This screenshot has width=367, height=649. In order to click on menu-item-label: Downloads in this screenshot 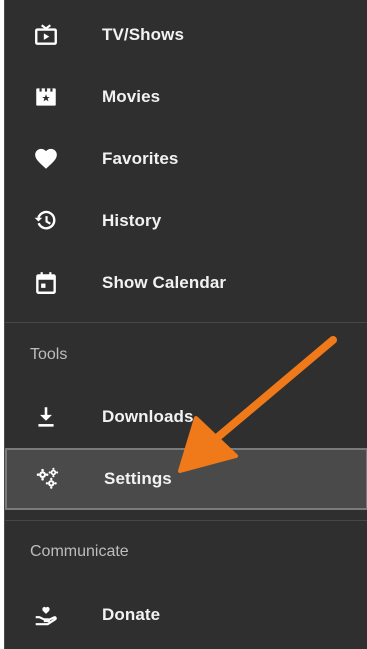, I will do `click(148, 416)`.